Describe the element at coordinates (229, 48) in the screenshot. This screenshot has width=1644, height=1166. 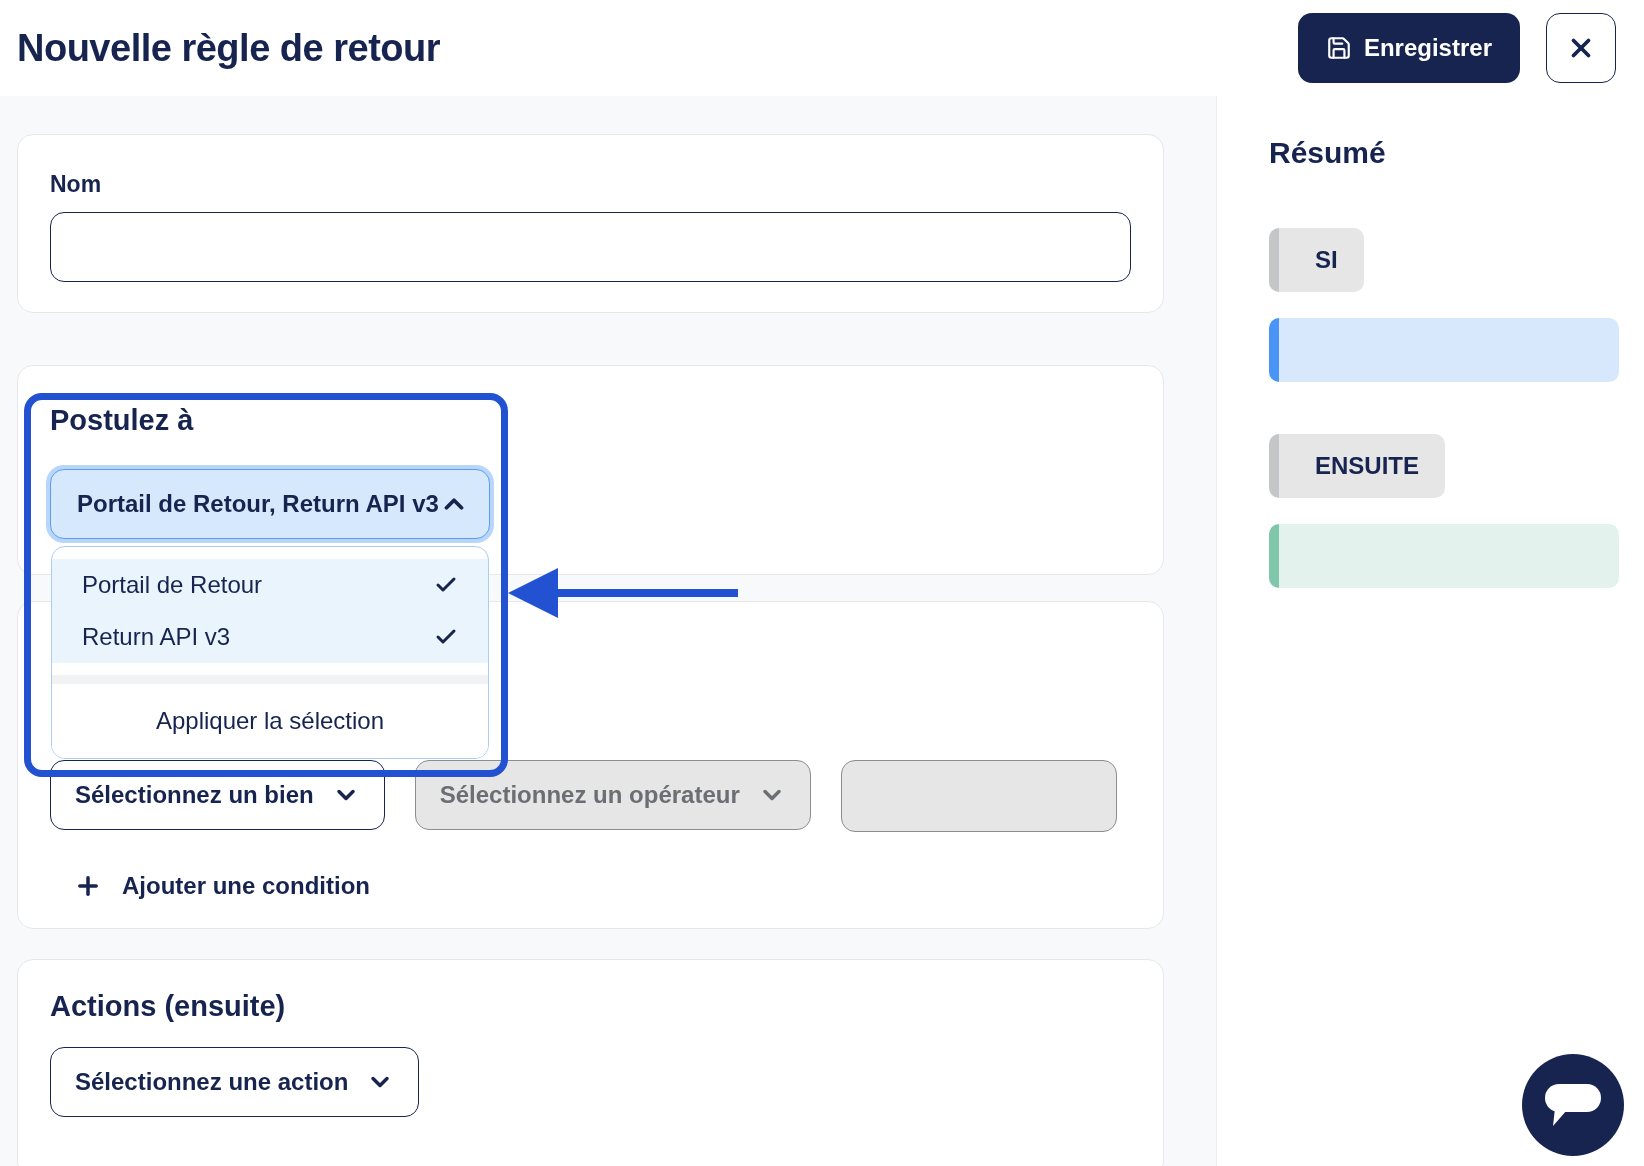
I see `page-title: Nouvelle règle de retour` at that location.